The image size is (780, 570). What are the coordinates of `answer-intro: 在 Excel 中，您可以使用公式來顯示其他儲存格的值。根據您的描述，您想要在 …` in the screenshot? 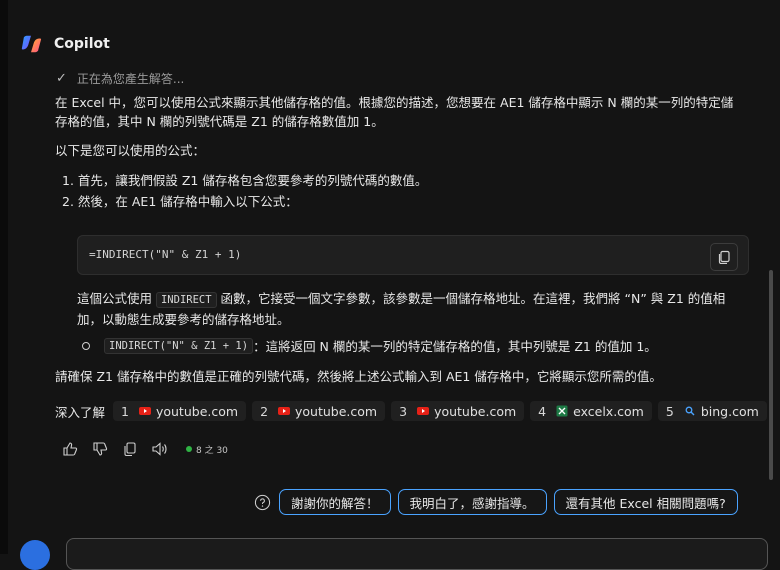 It's located at (405, 112).